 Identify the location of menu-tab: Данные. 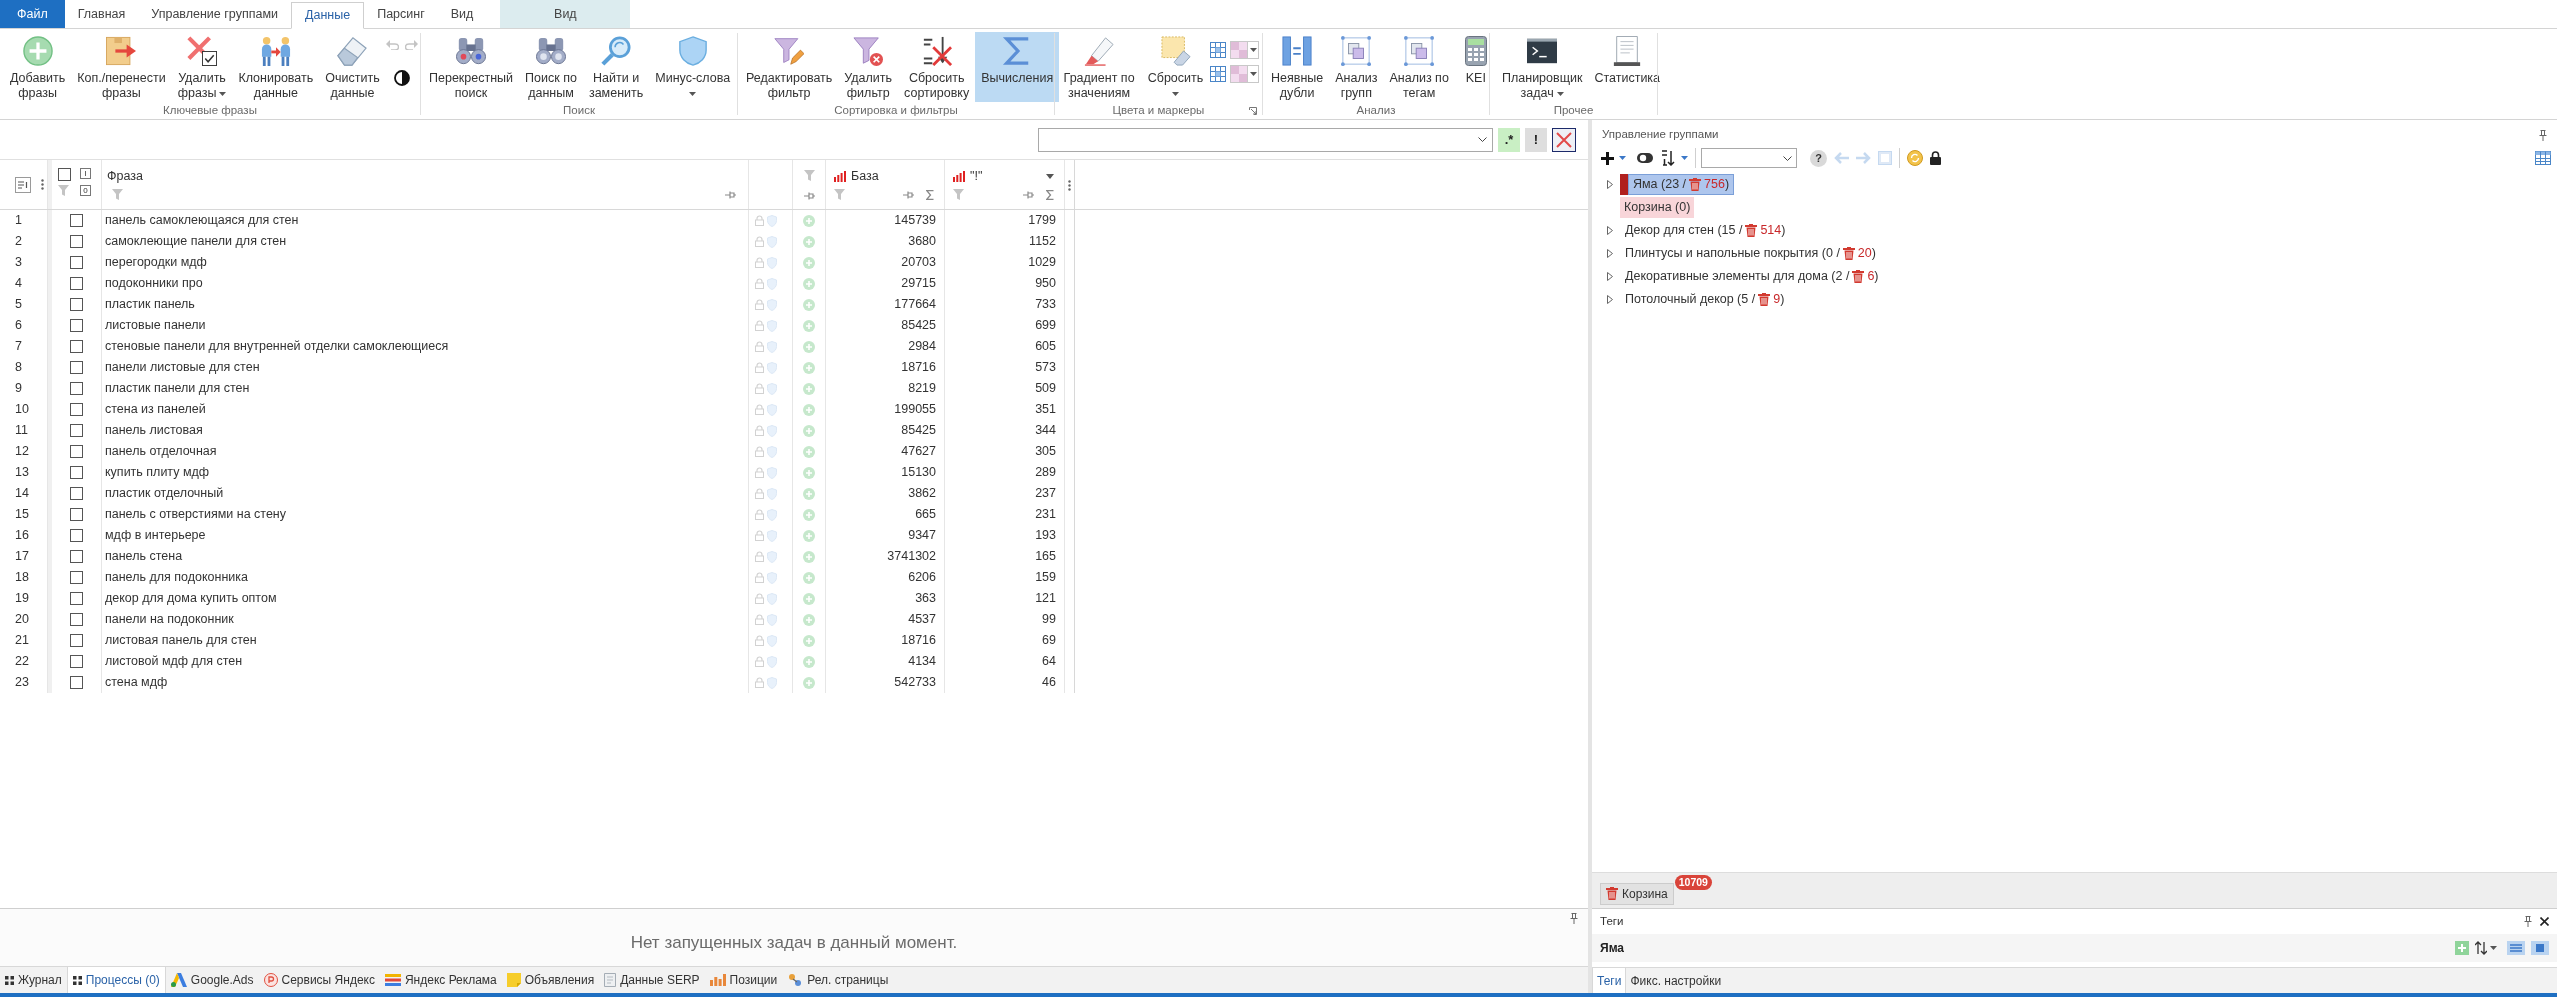
(327, 15).